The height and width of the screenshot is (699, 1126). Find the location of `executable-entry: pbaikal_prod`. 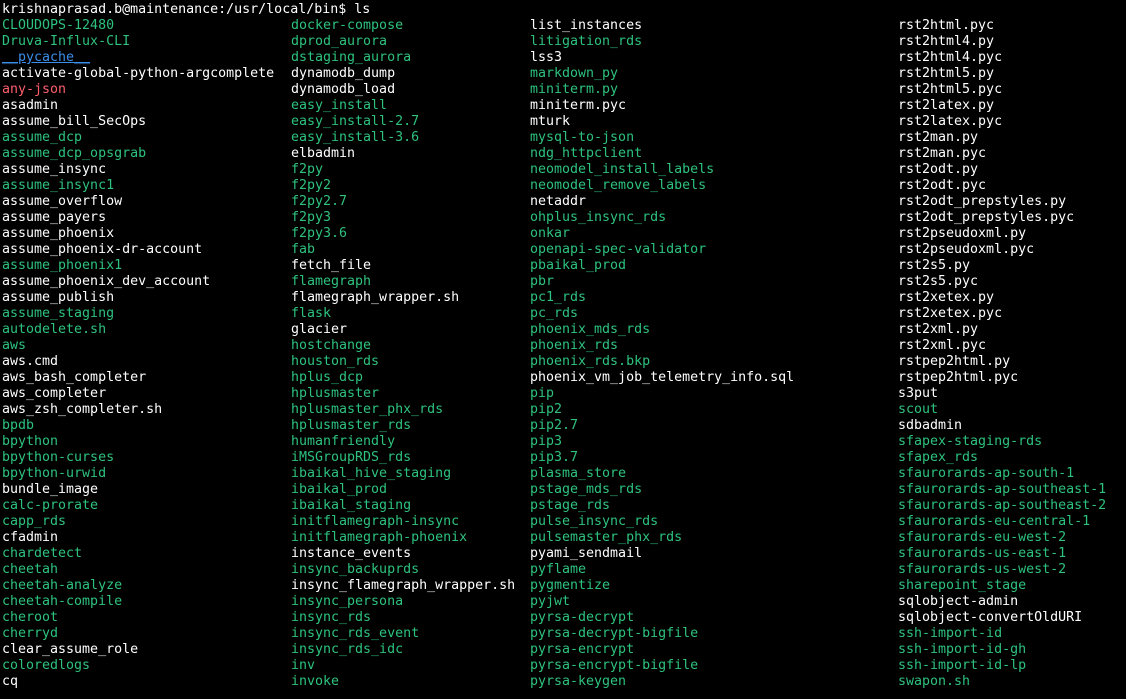

executable-entry: pbaikal_prod is located at coordinates (578, 265).